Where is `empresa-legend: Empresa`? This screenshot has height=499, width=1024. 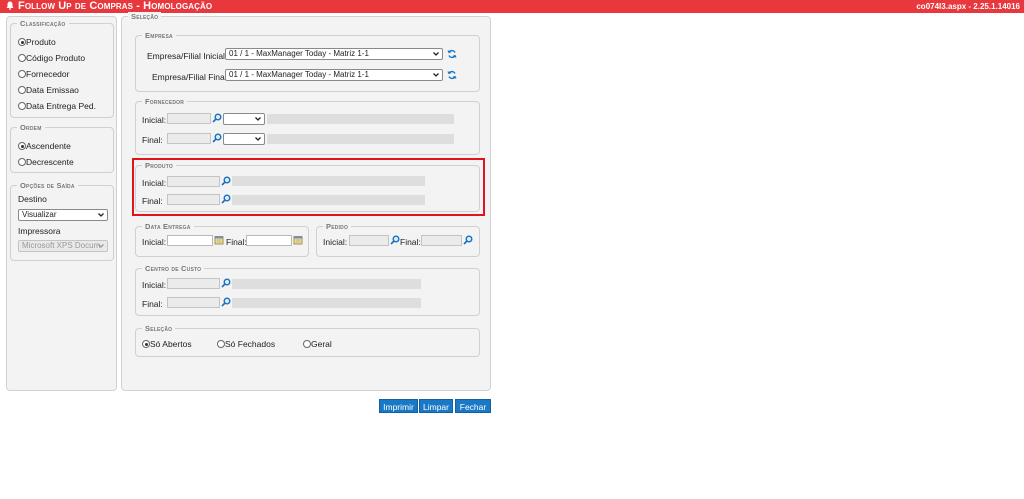 empresa-legend: Empresa is located at coordinates (159, 35).